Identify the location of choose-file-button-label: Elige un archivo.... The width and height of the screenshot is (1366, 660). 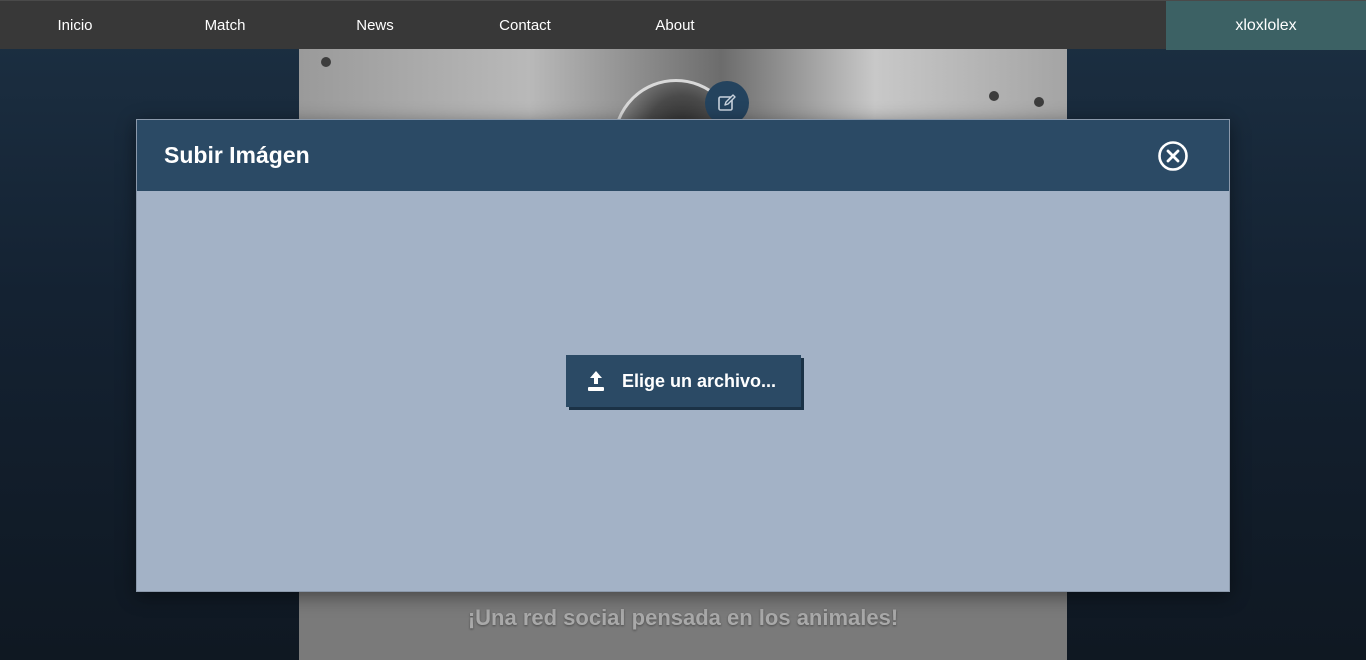
(699, 380).